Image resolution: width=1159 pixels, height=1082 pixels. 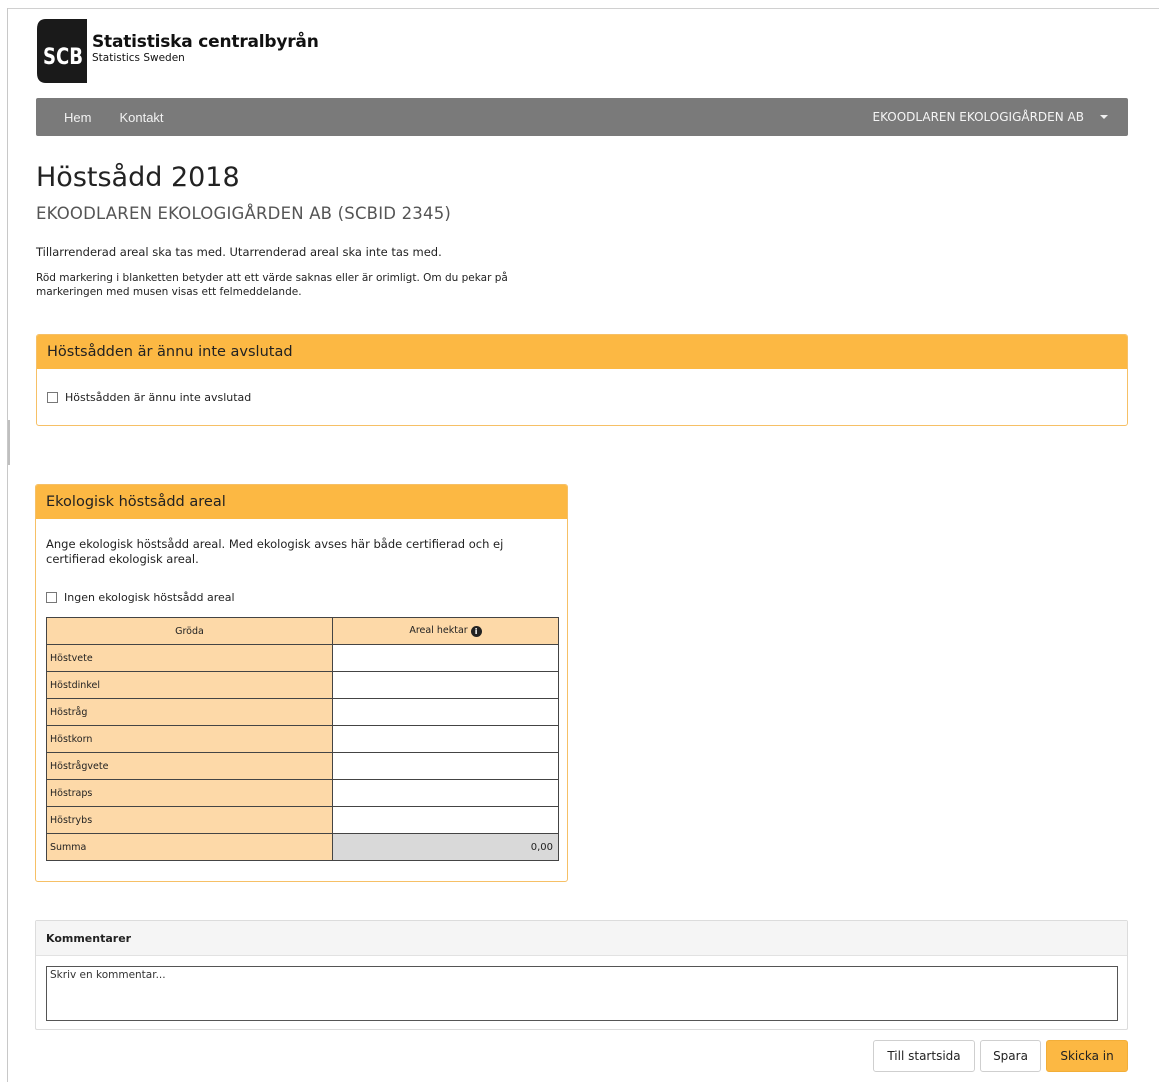 What do you see at coordinates (445, 658) in the screenshot?
I see `area-input-hostvete` at bounding box center [445, 658].